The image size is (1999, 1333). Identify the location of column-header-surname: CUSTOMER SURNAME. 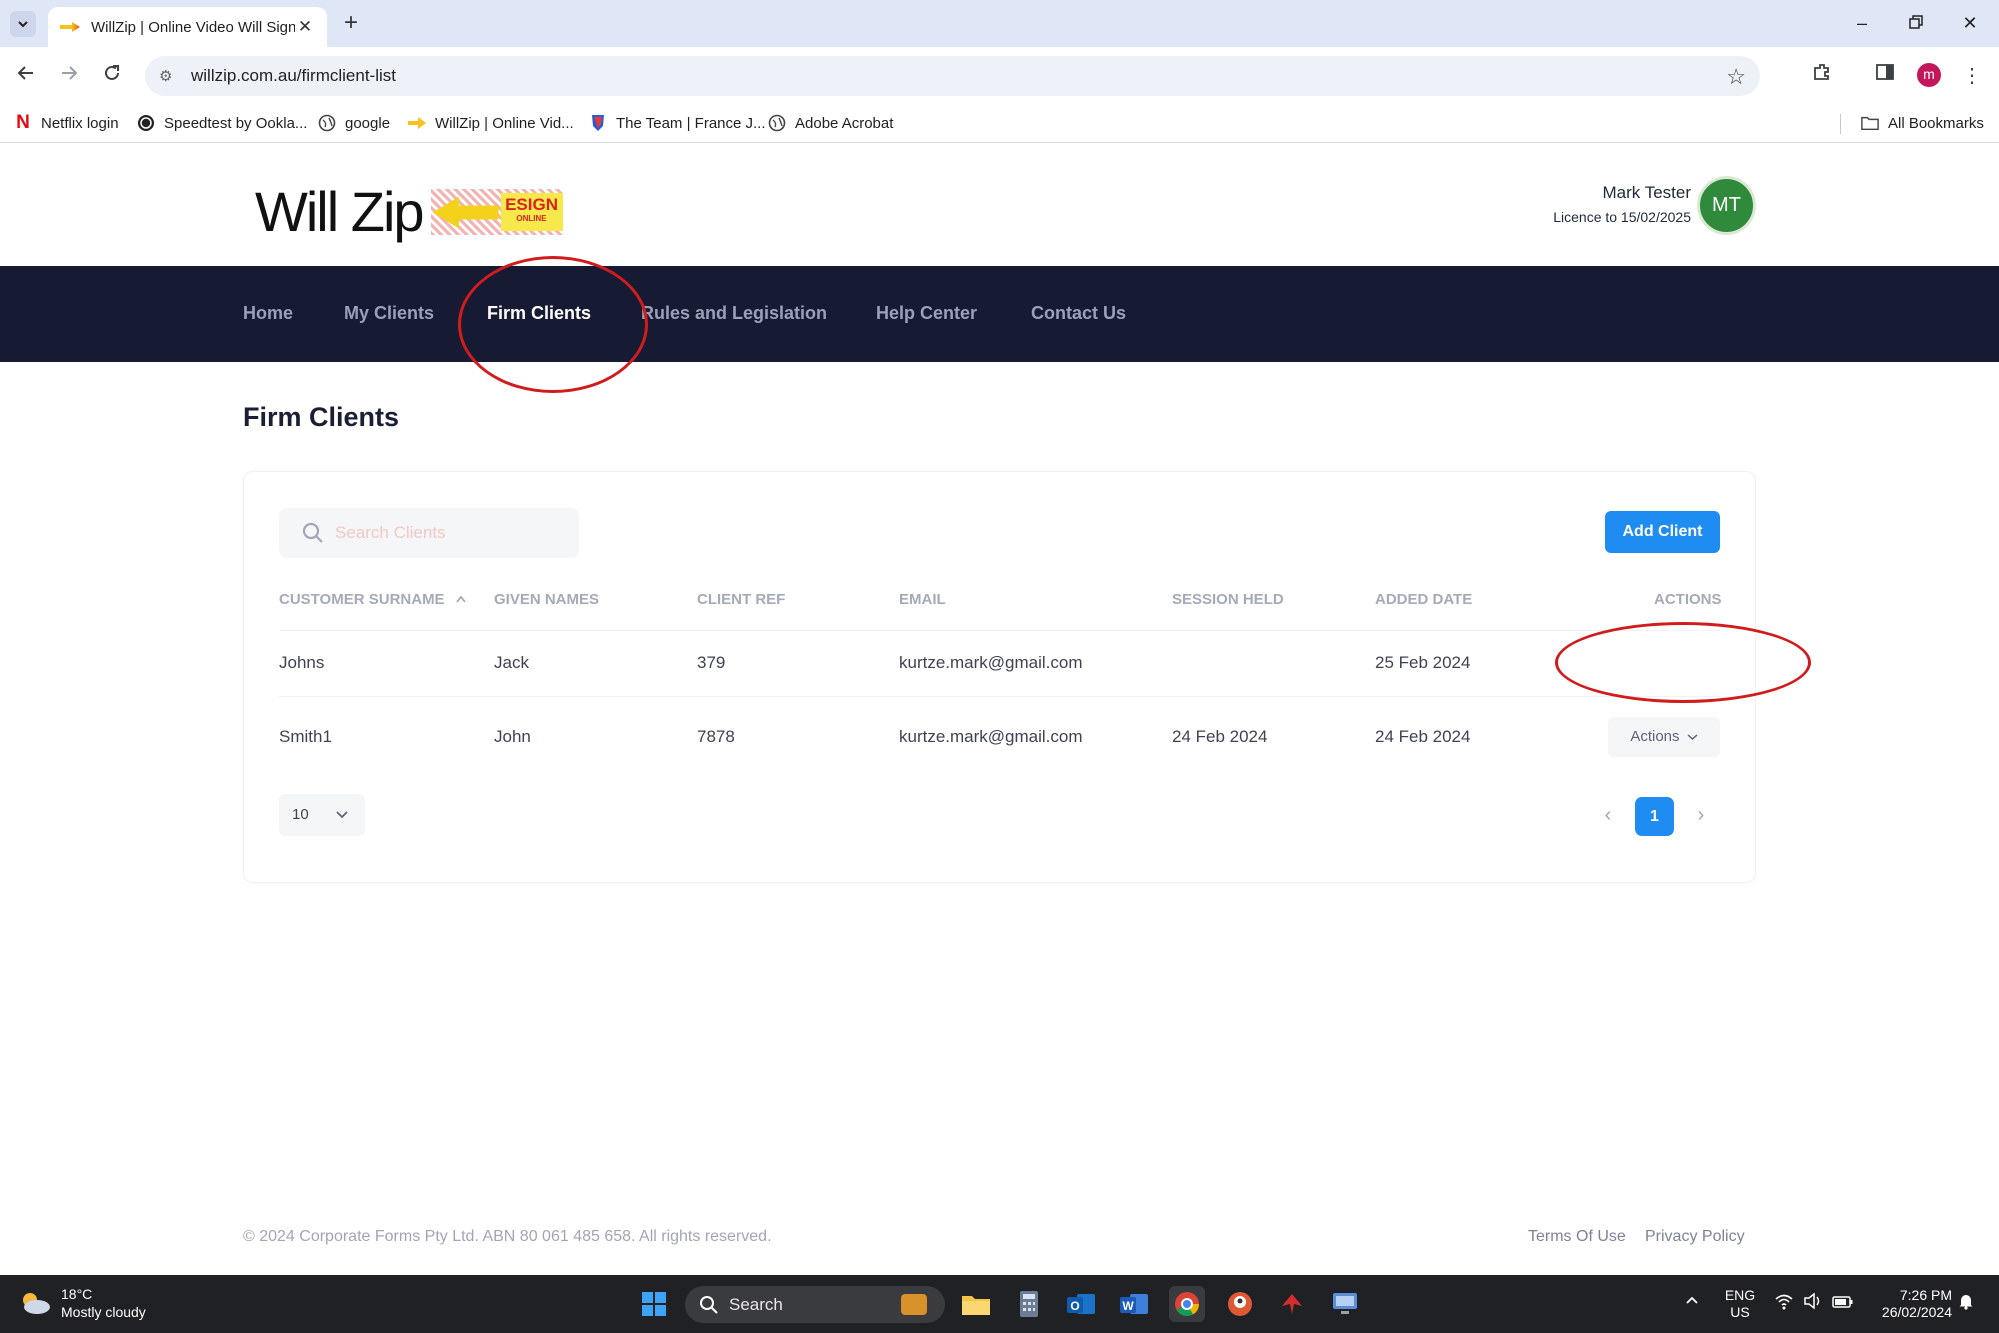
(373, 599).